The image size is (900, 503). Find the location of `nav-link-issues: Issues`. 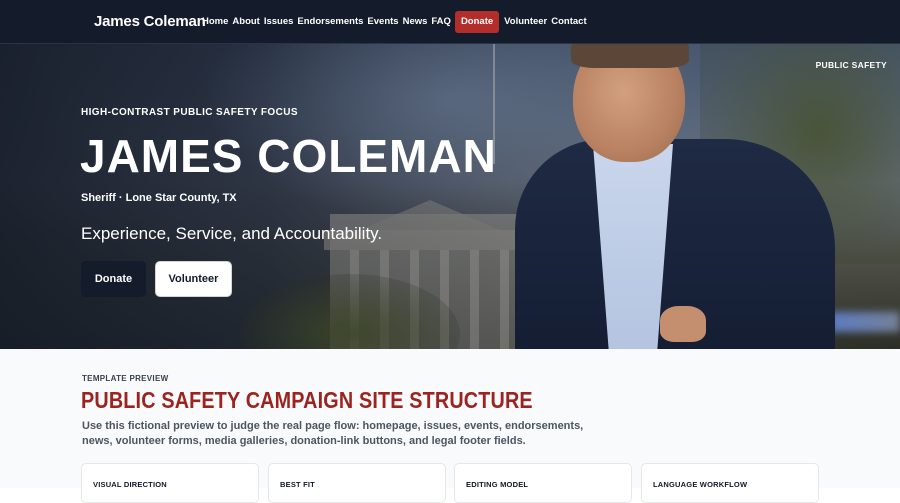

nav-link-issues: Issues is located at coordinates (279, 22).